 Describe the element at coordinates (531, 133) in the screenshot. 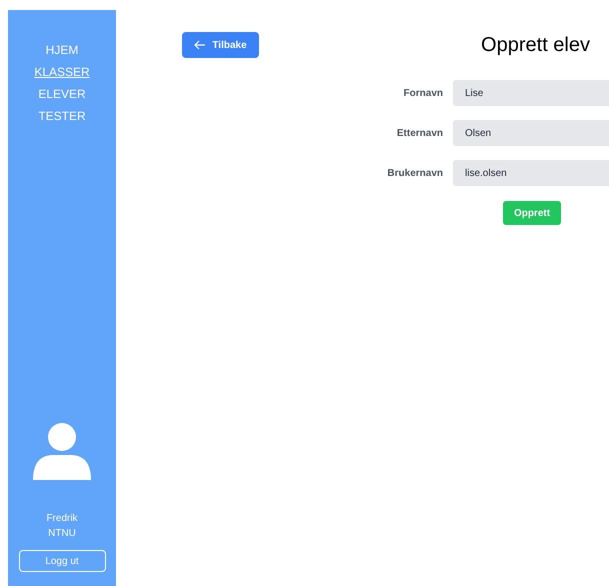

I see `input-field: Olsen` at that location.